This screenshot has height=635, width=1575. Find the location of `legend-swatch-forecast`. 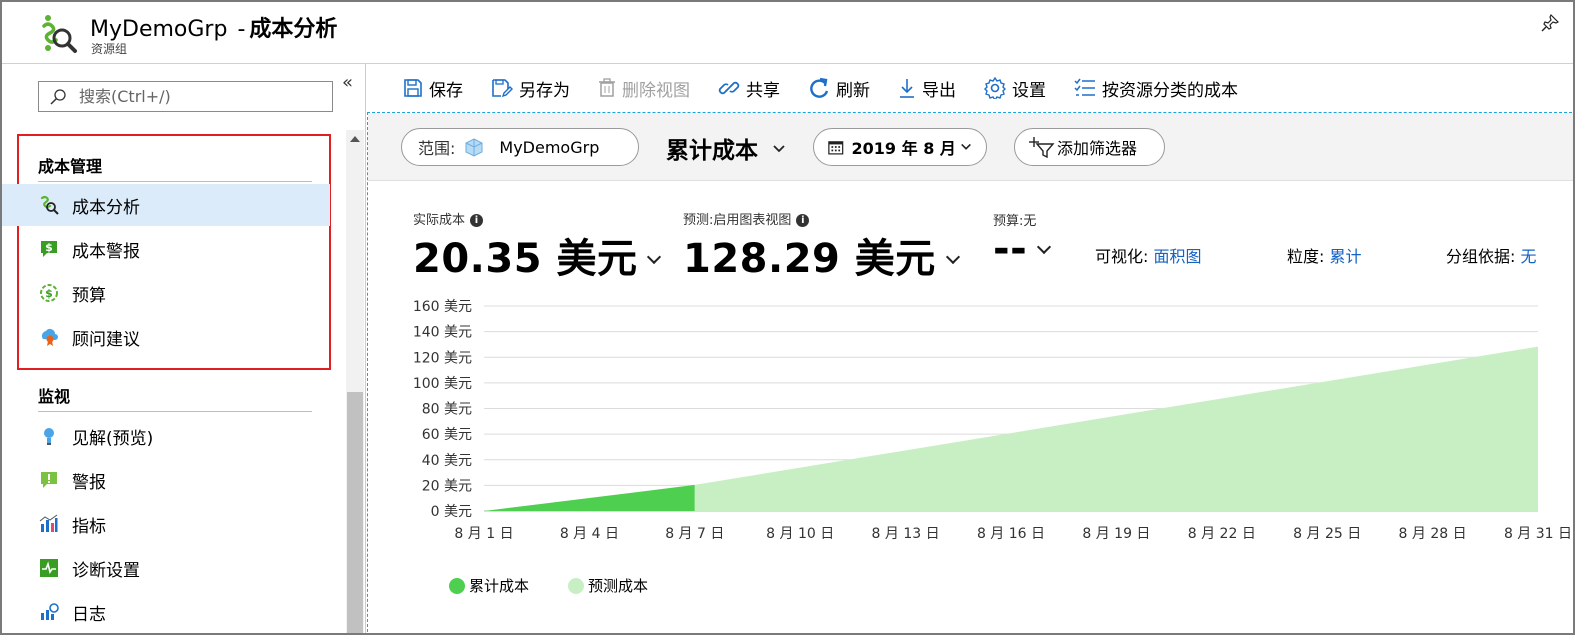

legend-swatch-forecast is located at coordinates (576, 585).